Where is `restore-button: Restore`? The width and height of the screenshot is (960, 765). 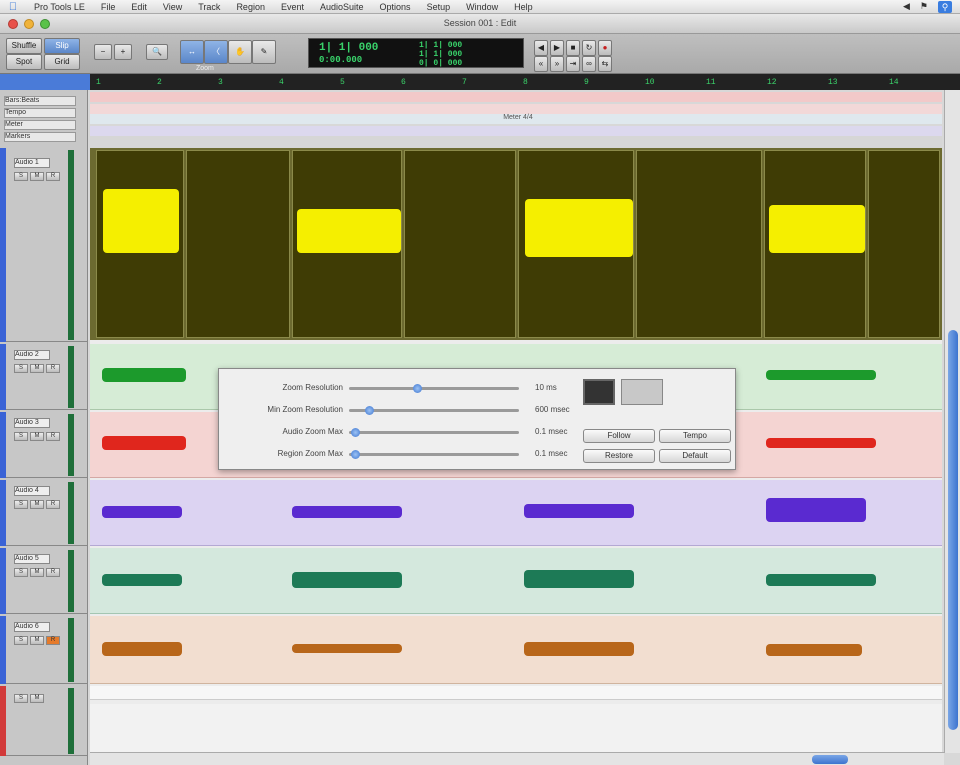
restore-button: Restore is located at coordinates (619, 456).